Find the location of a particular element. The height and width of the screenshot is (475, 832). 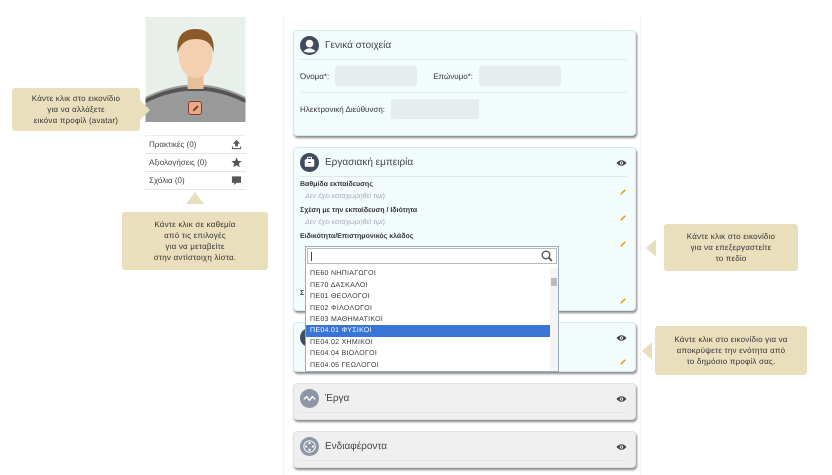

sidebar-item: Αξιολογήσεις (0) is located at coordinates (195, 163).